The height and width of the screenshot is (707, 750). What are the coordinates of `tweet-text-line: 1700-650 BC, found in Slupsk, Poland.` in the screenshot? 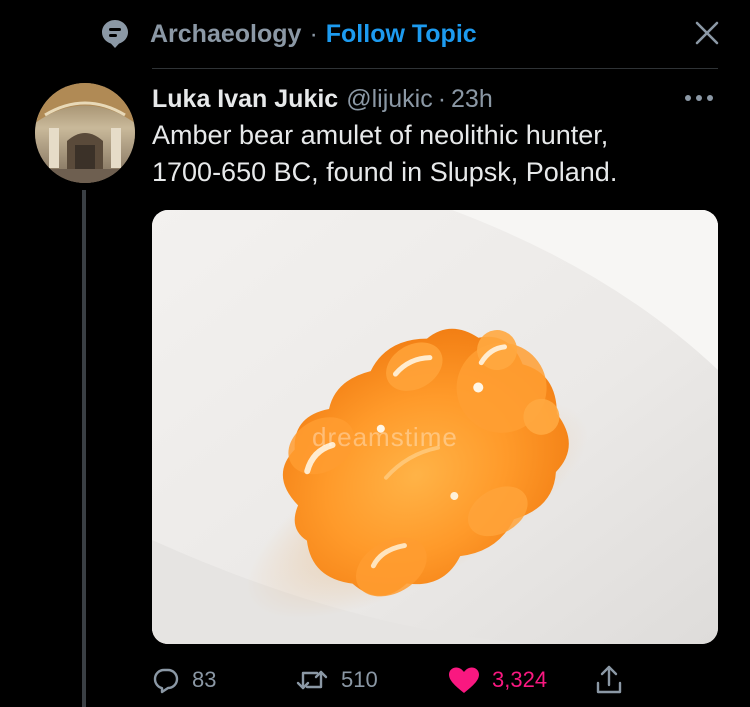 It's located at (385, 172).